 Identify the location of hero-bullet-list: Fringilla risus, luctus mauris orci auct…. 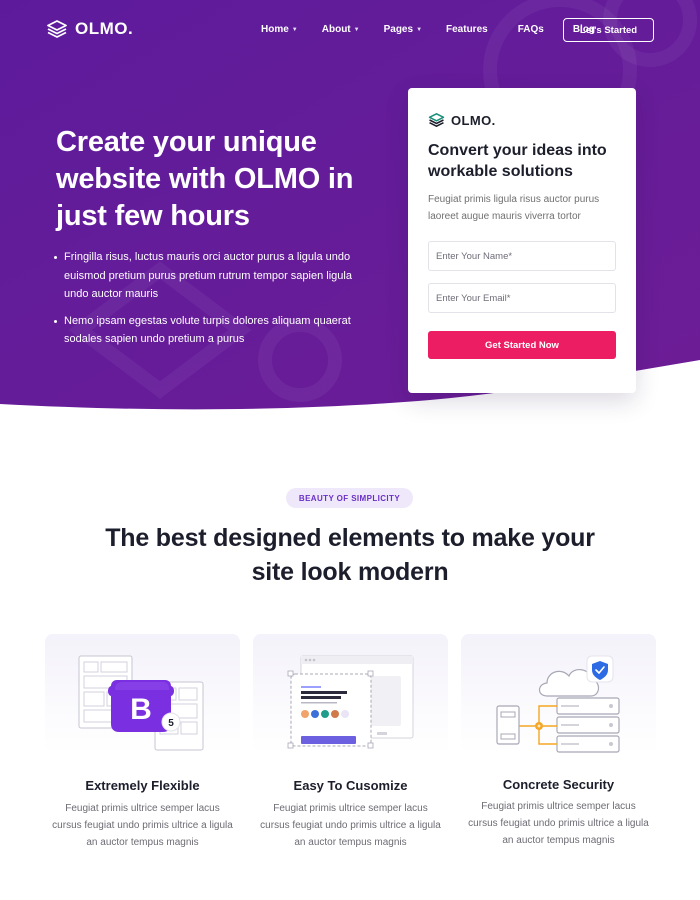
(204, 302).